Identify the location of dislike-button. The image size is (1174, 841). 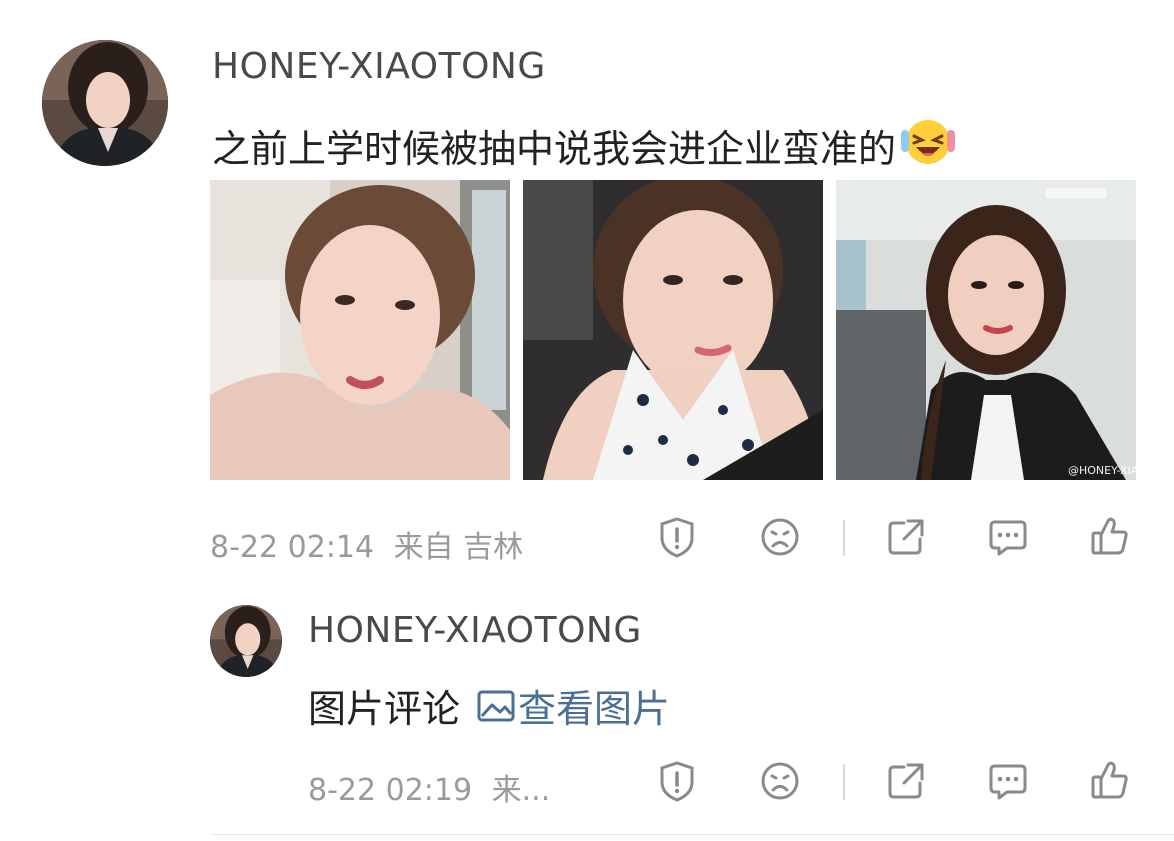
(780, 537).